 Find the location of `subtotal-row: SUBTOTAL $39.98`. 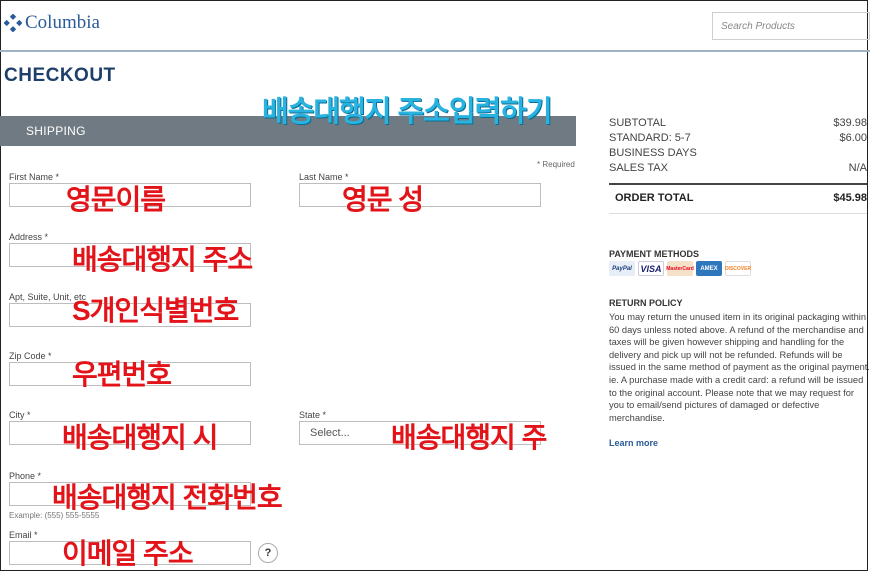

subtotal-row: SUBTOTAL $39.98 is located at coordinates (738, 123).